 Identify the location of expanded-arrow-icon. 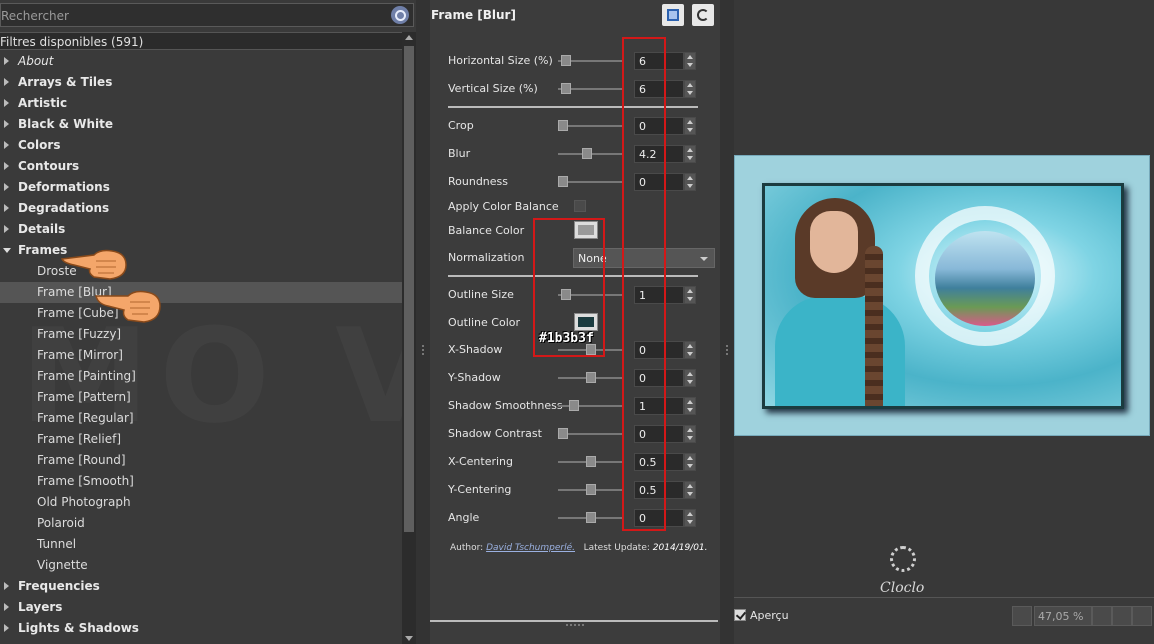
(7, 250).